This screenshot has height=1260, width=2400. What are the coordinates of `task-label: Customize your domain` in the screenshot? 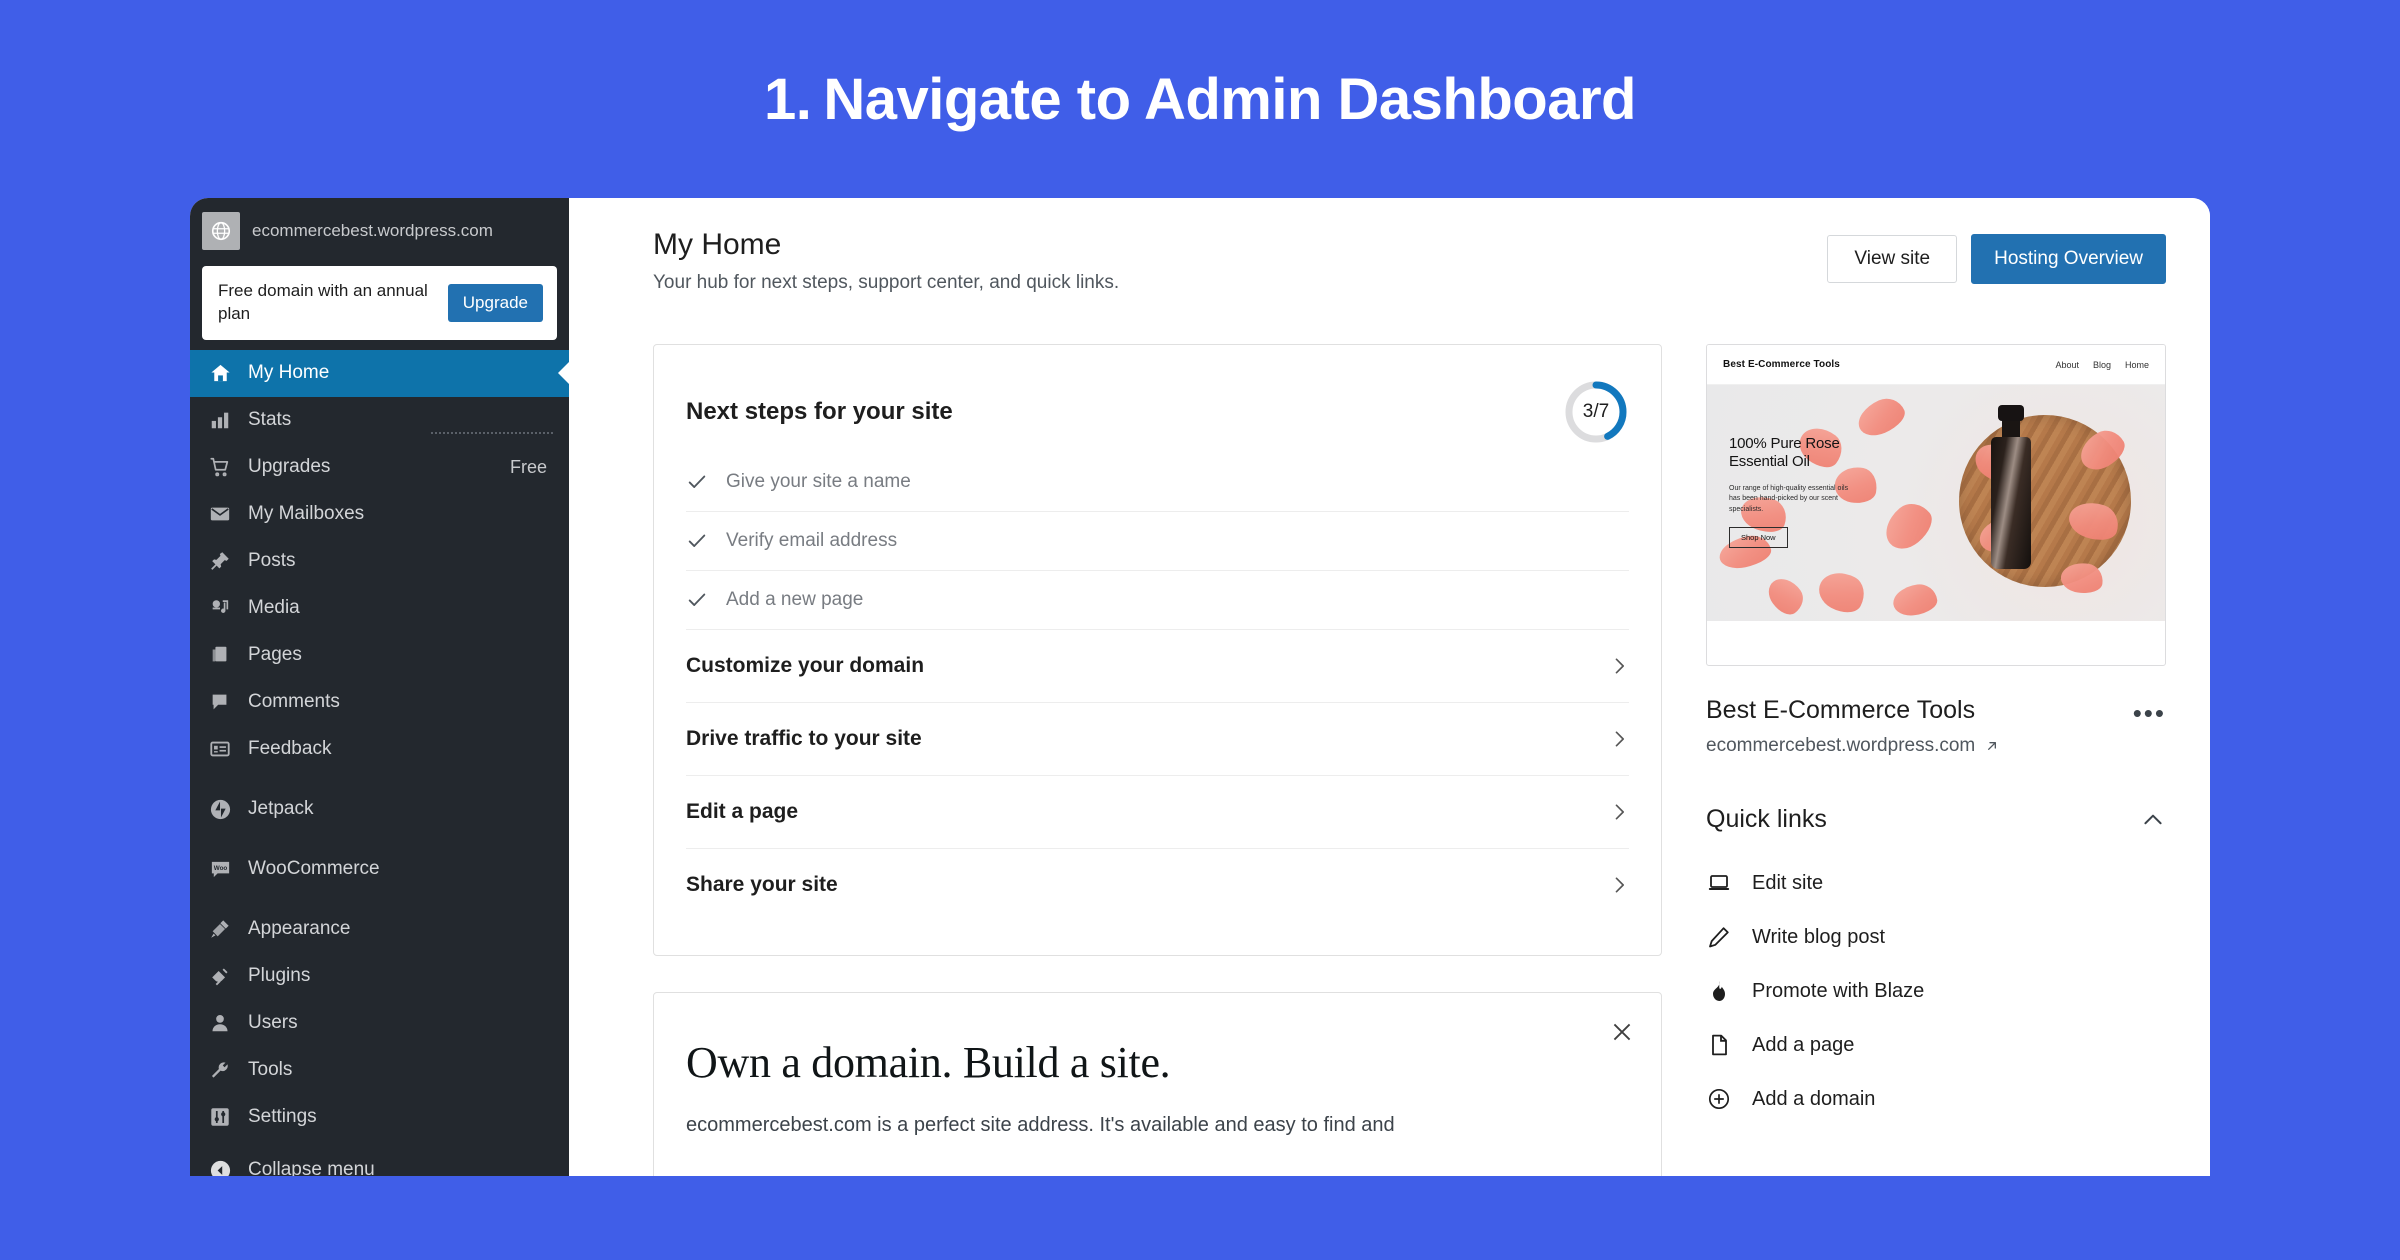 It's located at (805, 665).